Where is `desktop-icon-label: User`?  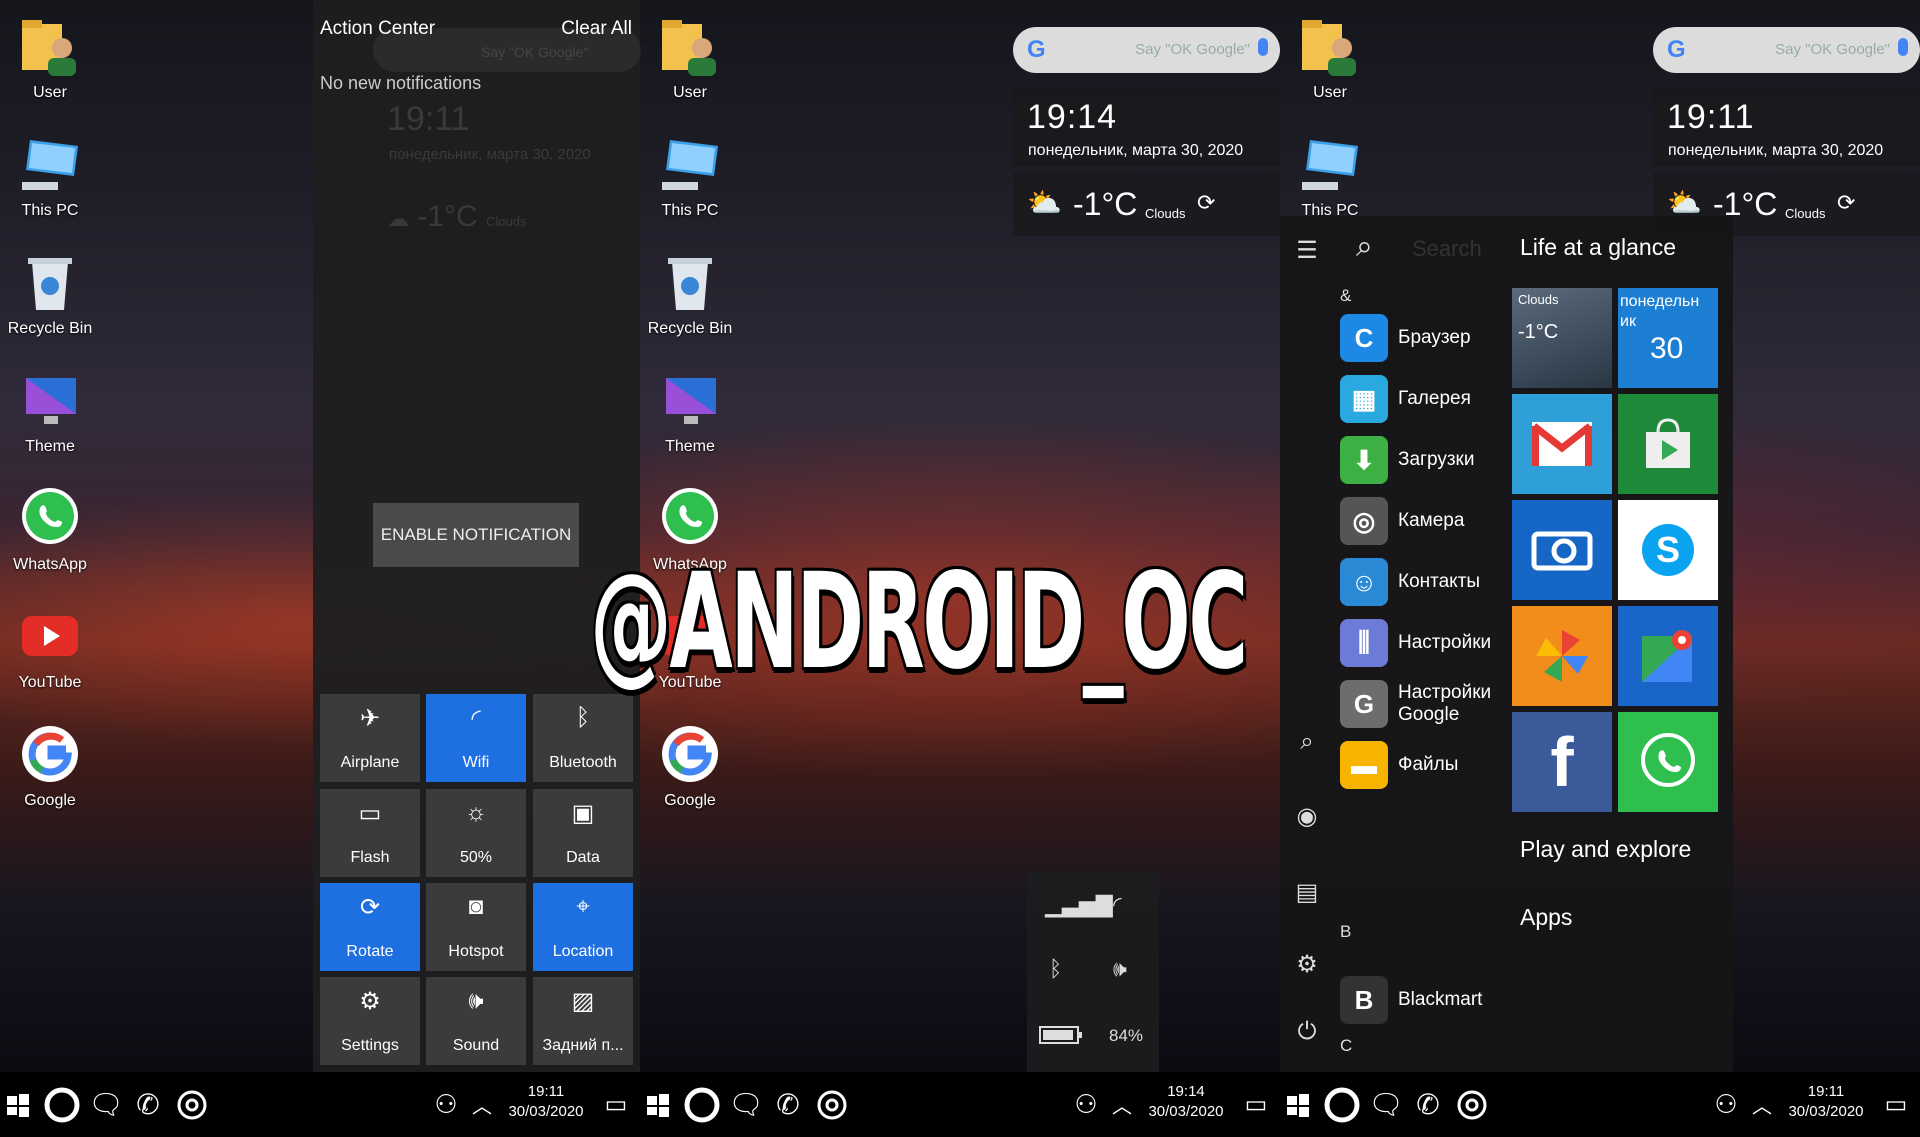 desktop-icon-label: User is located at coordinates (1330, 92).